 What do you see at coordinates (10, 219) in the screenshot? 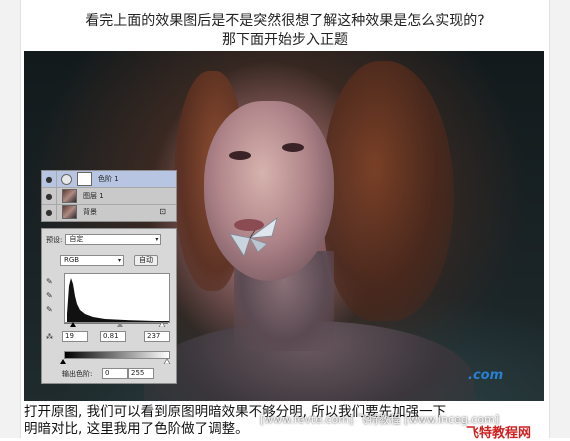
I see `left-margin` at bounding box center [10, 219].